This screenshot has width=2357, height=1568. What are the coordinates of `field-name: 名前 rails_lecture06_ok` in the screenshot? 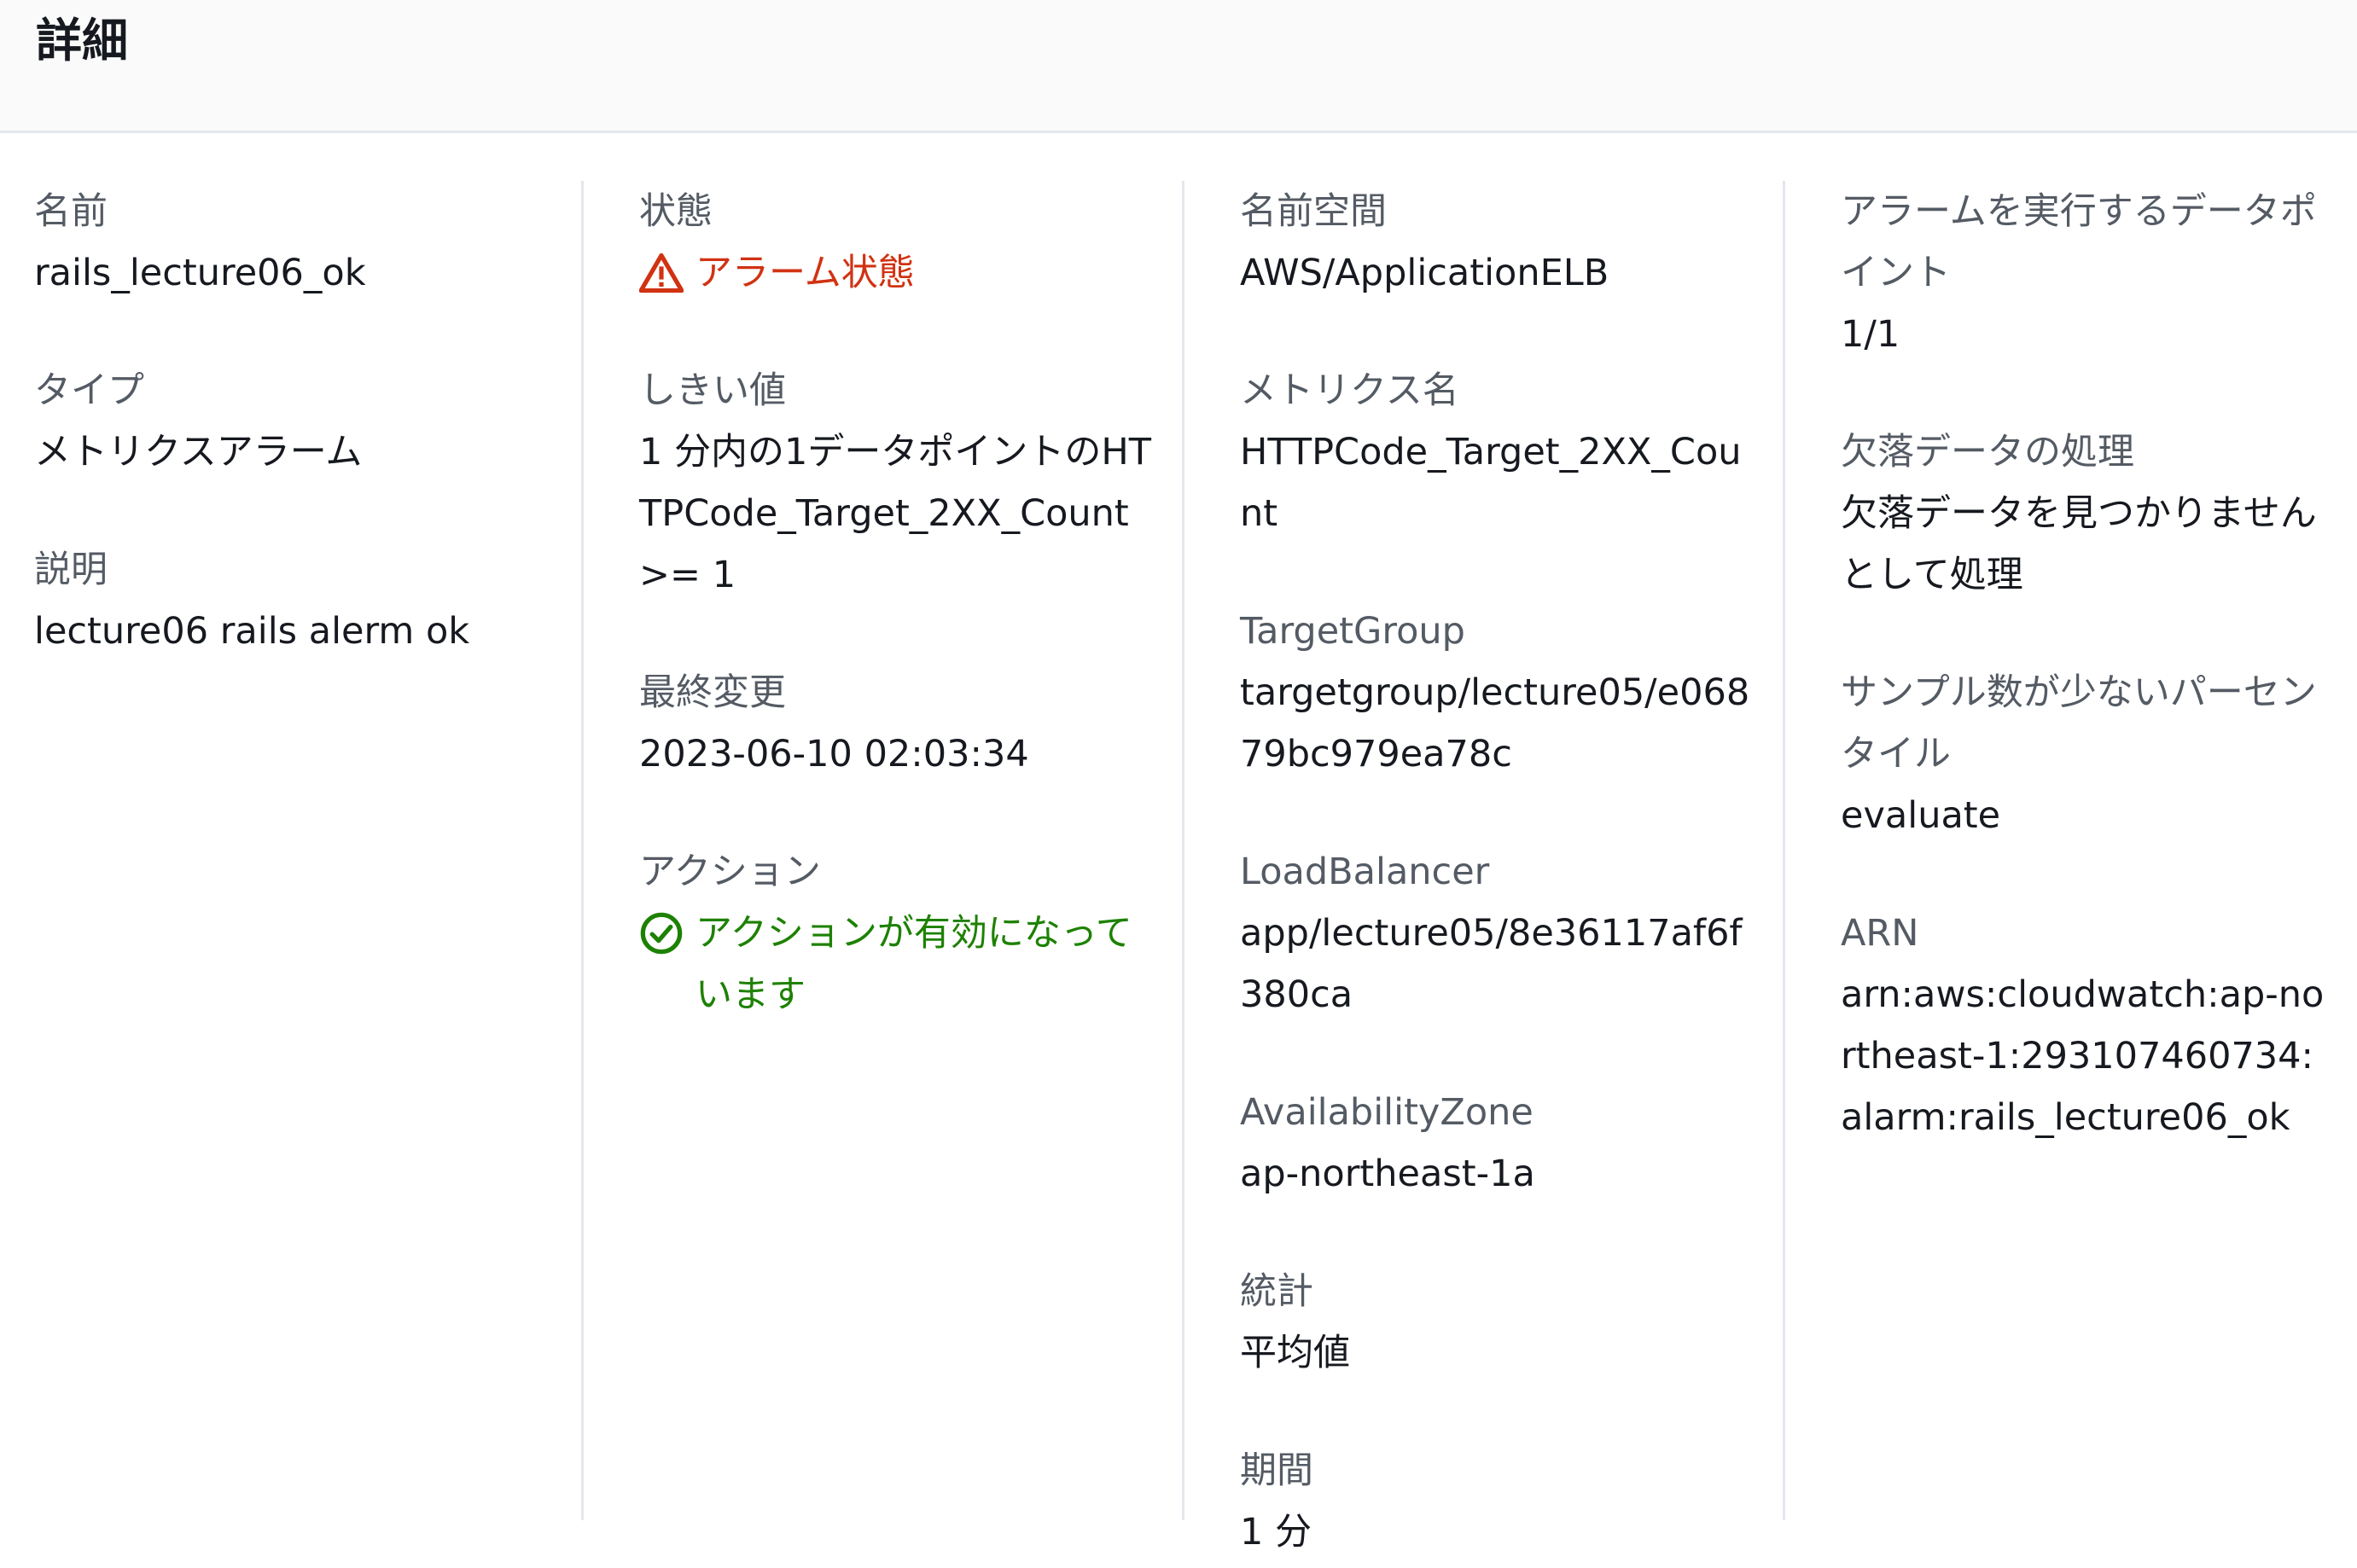 It's located at (295, 242).